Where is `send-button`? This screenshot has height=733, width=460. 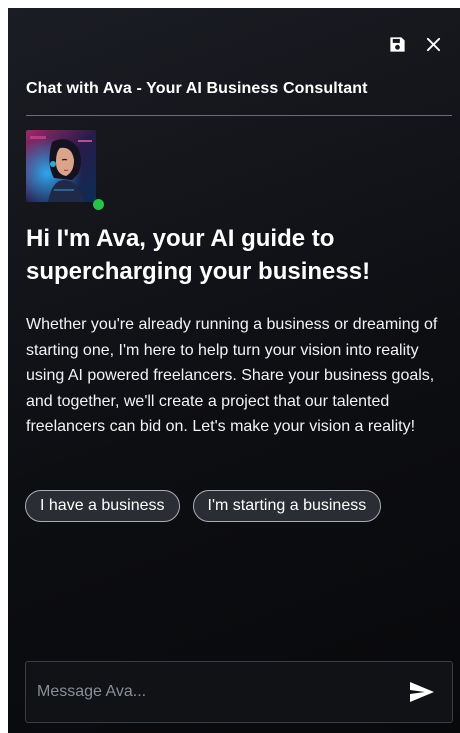 send-button is located at coordinates (422, 692).